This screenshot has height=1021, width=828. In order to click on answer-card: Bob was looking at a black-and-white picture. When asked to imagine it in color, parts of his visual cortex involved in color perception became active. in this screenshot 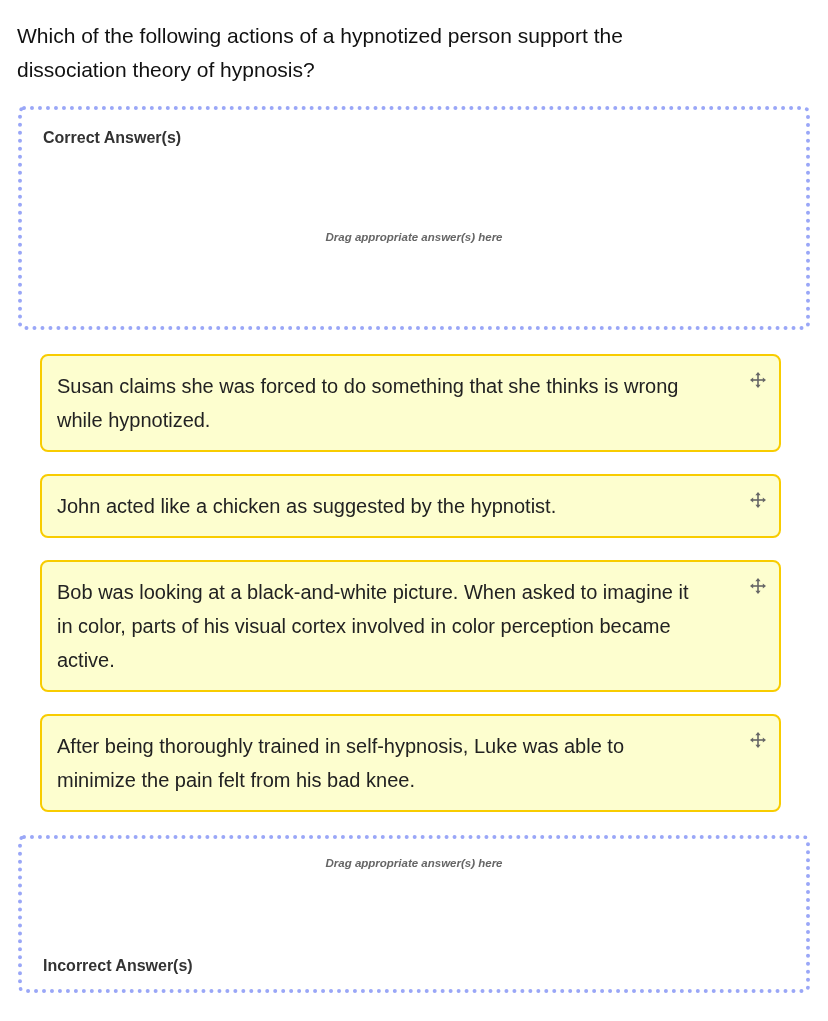, I will do `click(410, 626)`.